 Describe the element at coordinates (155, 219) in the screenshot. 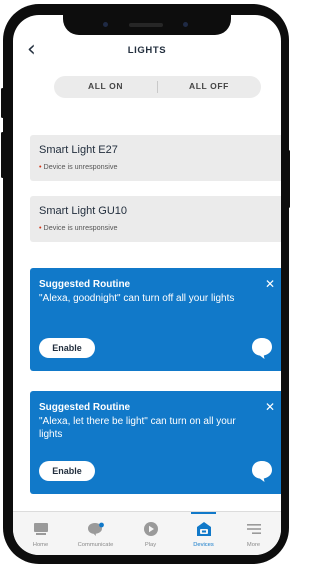

I see `device-card-gu10: Smart Light GU10 • Device is unresponsive` at that location.